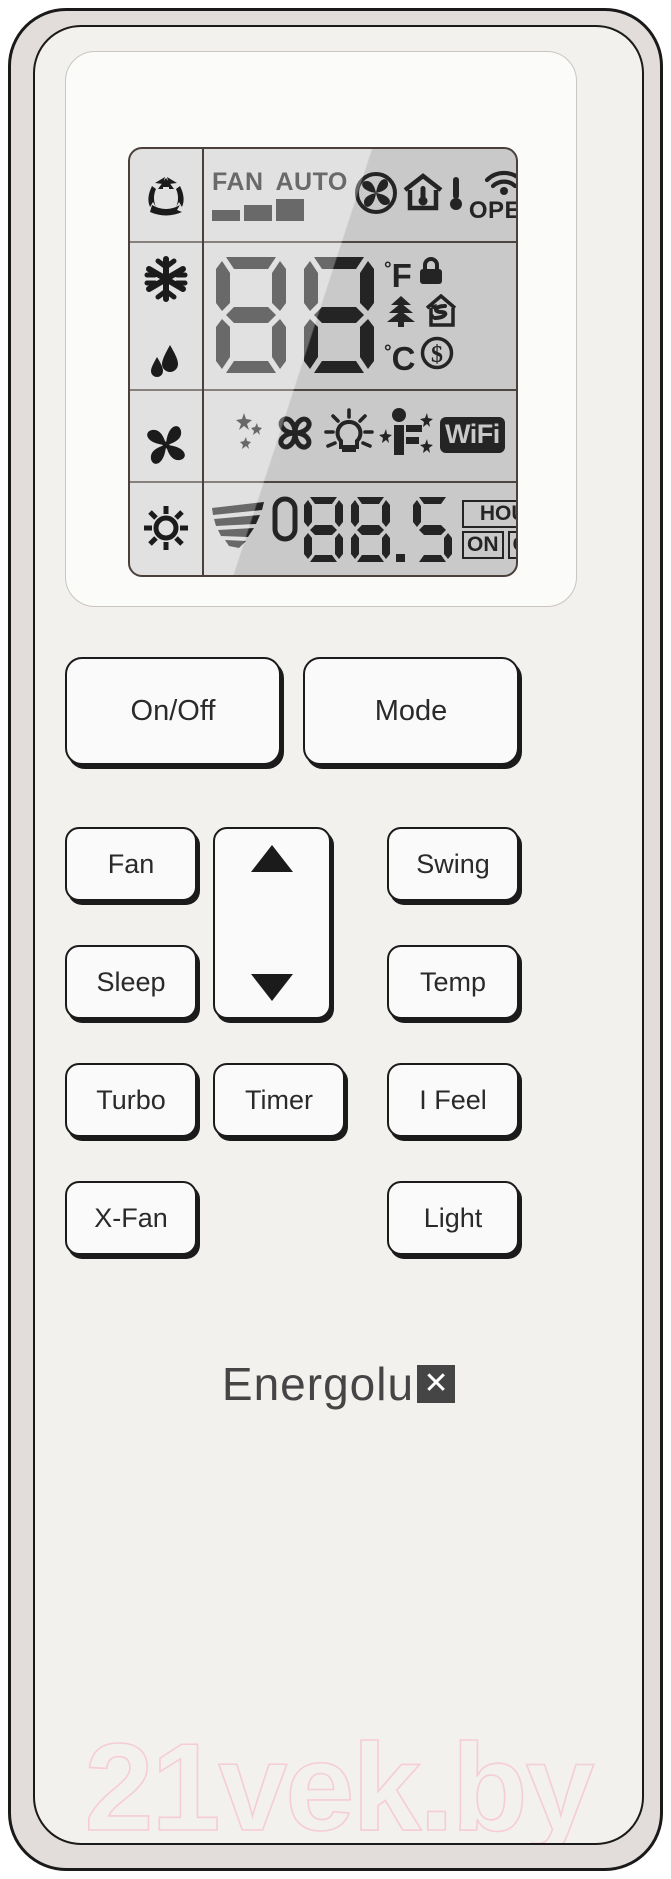  I want to click on oper-indicator: OPER, so click(492, 196).